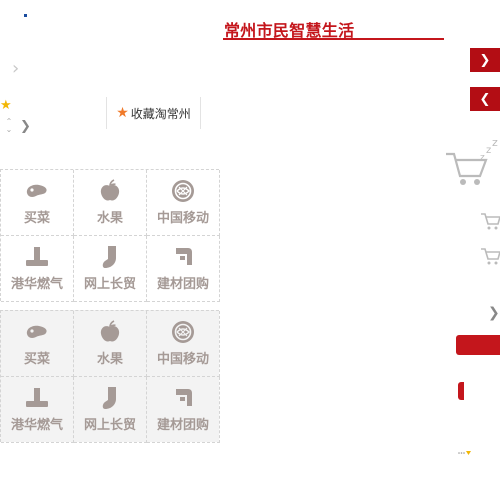 The width and height of the screenshot is (500, 500). I want to click on red-side-tab, so click(461, 391).